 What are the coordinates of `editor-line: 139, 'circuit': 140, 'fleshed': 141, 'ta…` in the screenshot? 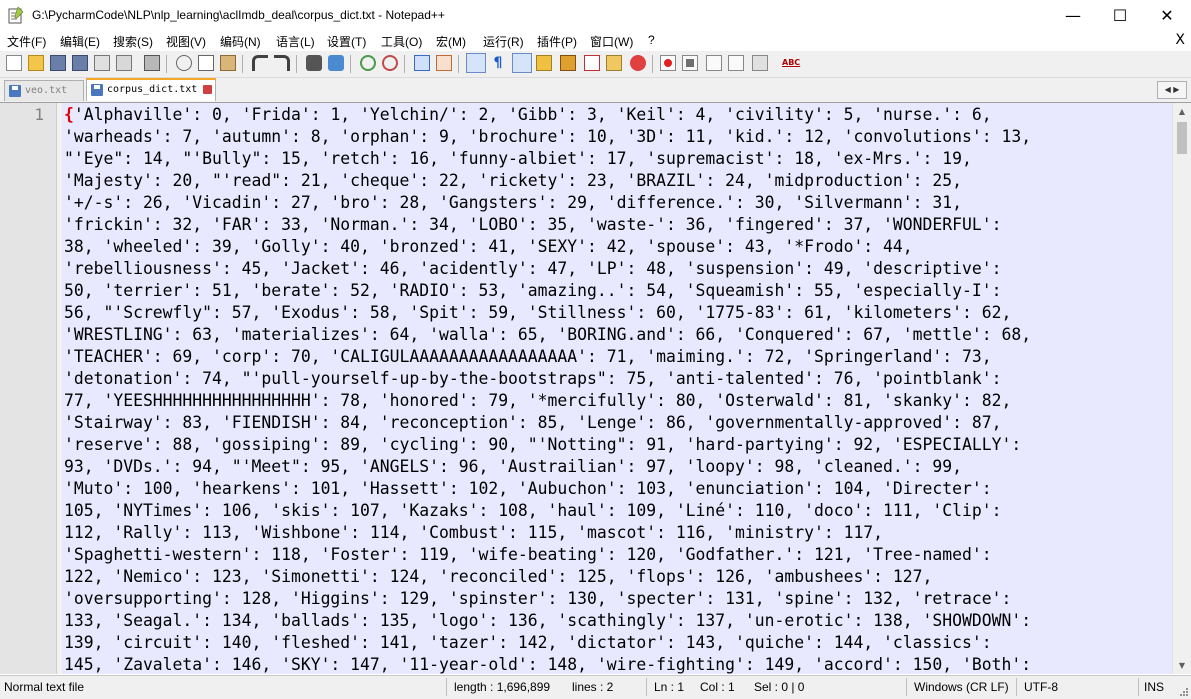 It's located at (614, 643).